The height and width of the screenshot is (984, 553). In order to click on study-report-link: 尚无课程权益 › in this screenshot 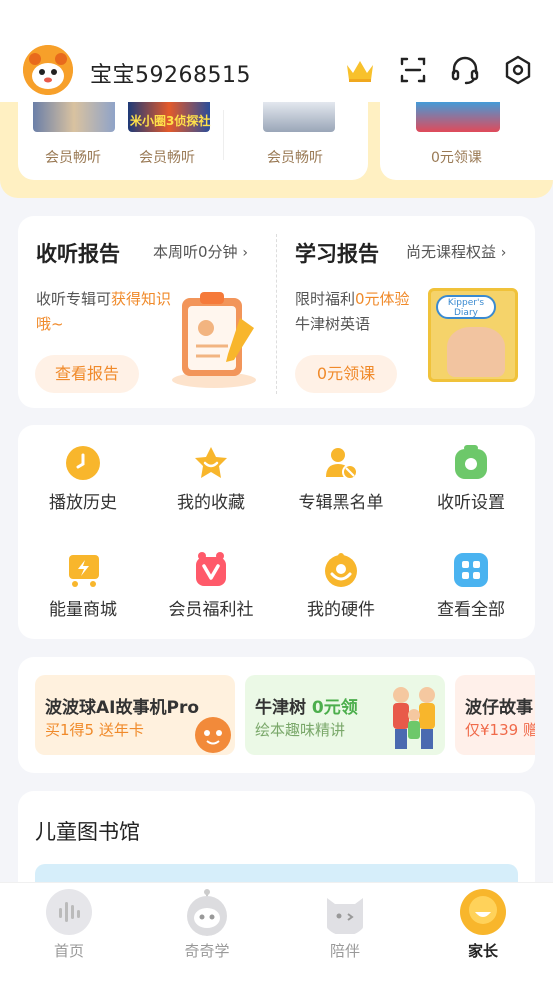, I will do `click(456, 251)`.